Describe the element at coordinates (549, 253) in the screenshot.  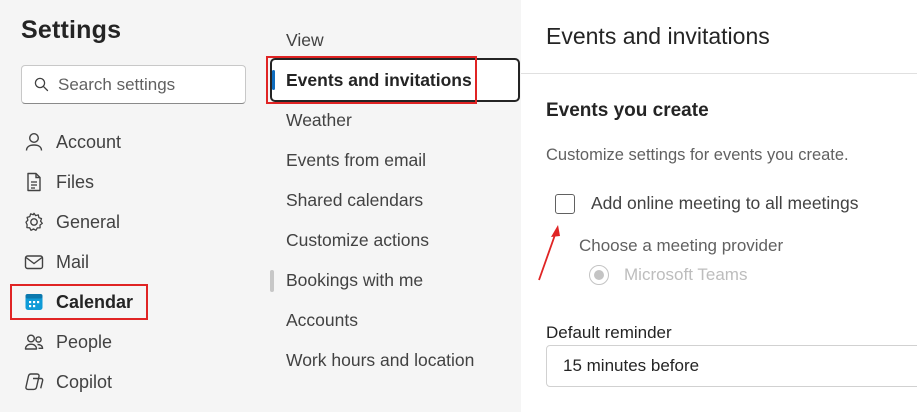
I see `annotation-arrow-icon` at that location.